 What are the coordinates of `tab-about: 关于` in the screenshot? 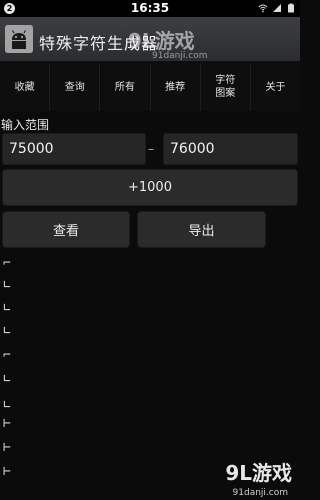 It's located at (275, 87).